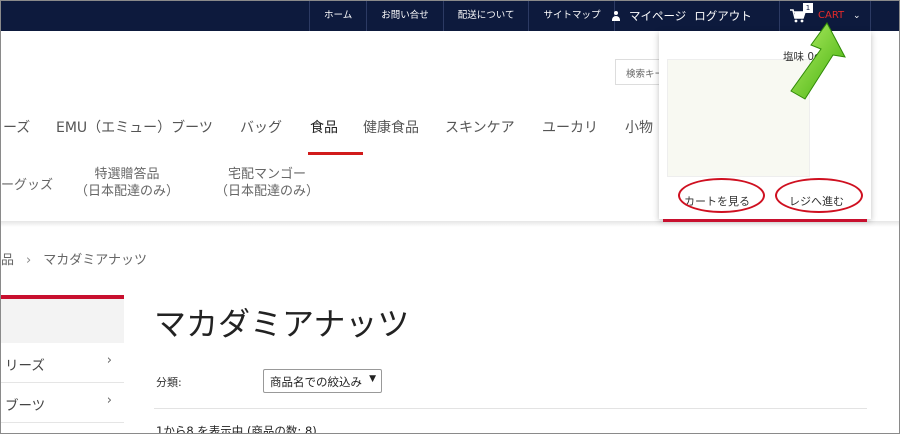 This screenshot has height=434, width=900. I want to click on result-count: 1から8 を表示中 (商品の数: 8), so click(236, 429).